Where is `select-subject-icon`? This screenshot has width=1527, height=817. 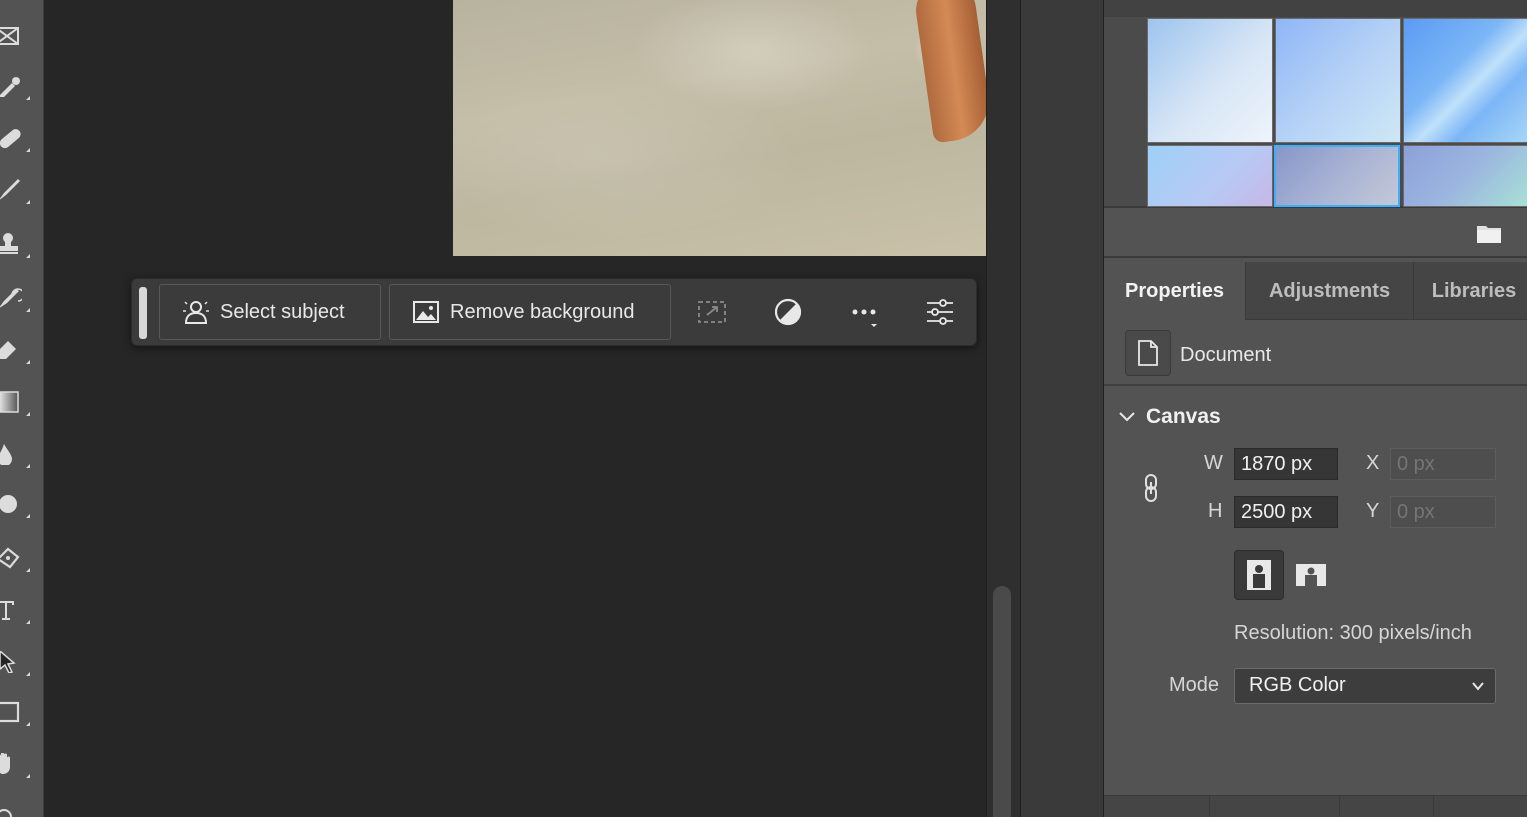
select-subject-icon is located at coordinates (196, 312).